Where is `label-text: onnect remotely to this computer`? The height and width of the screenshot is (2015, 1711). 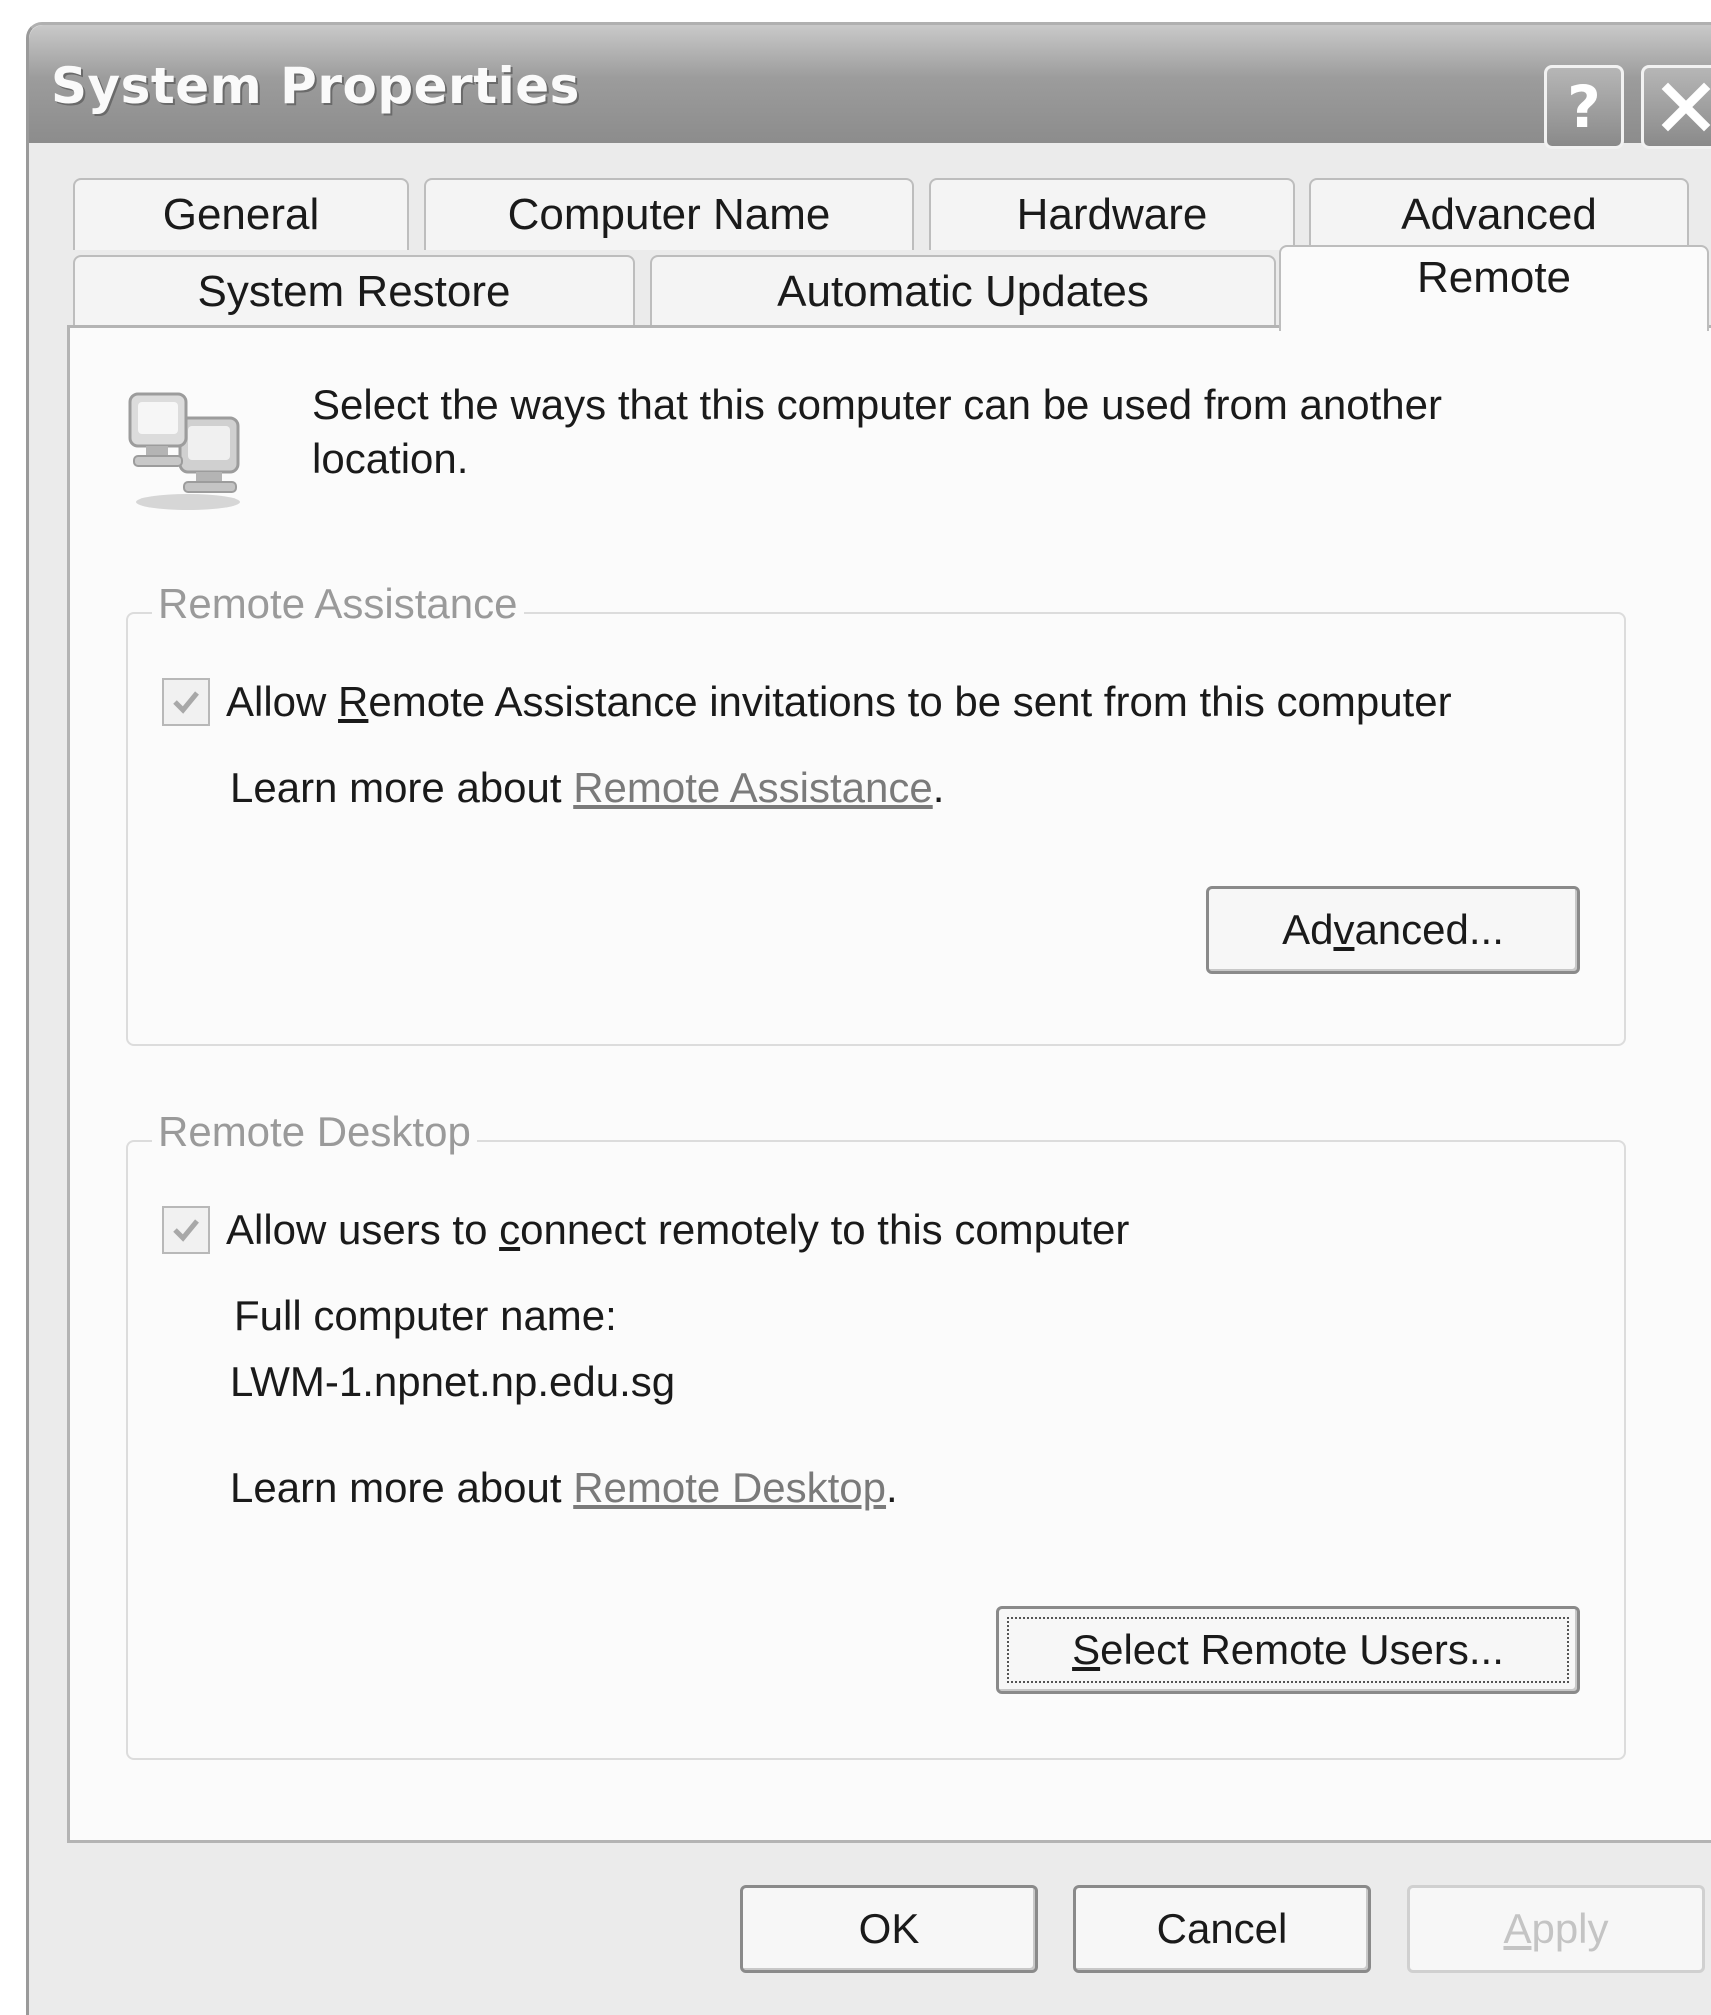
label-text: onnect remotely to this computer is located at coordinates (825, 1229).